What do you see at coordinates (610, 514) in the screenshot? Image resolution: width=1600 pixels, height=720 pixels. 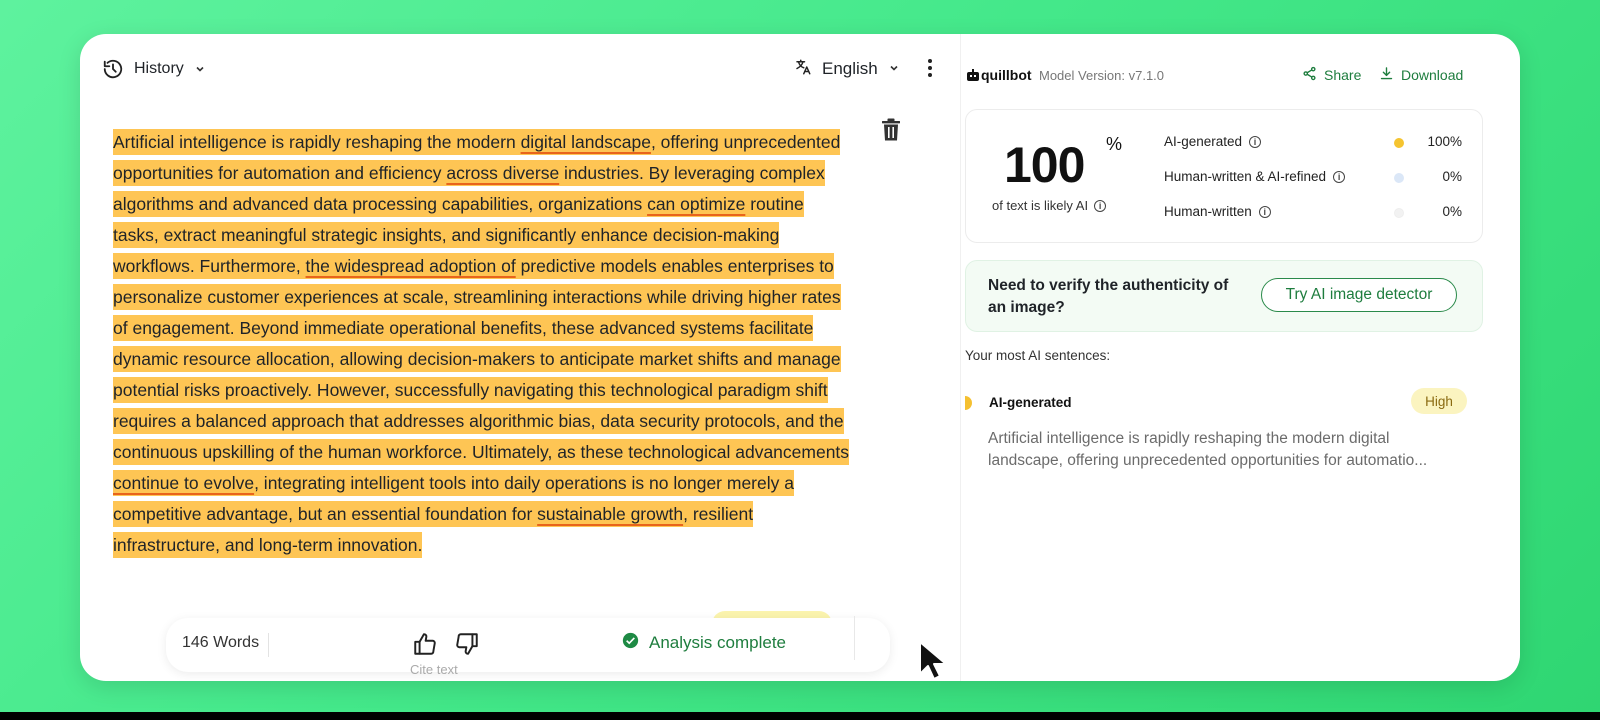 I see `flagged-phrase: sustainable growth` at bounding box center [610, 514].